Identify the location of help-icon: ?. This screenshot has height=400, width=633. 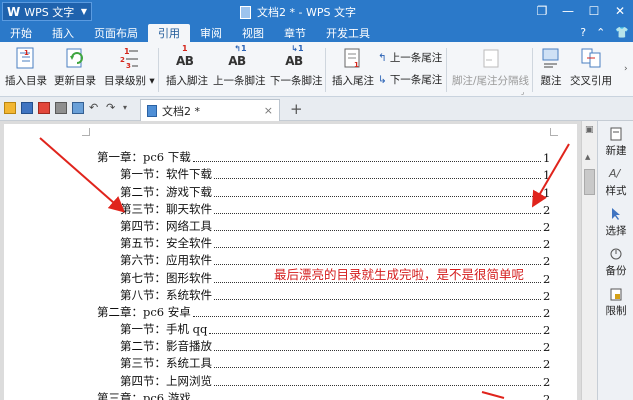
(583, 32).